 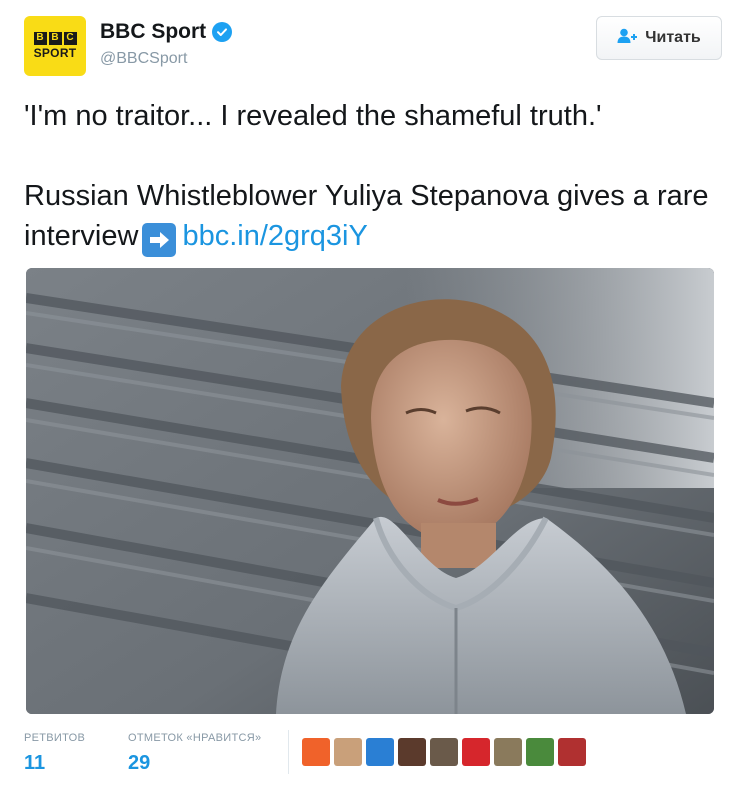 What do you see at coordinates (35, 763) in the screenshot?
I see `retweets-count: 11` at bounding box center [35, 763].